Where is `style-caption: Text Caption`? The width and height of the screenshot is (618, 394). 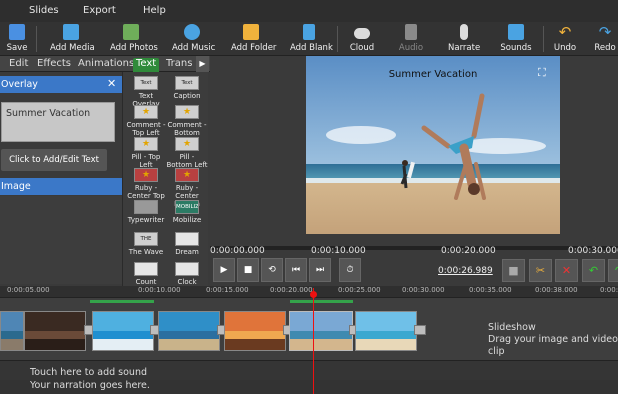 style-caption: Text Caption is located at coordinates (187, 88).